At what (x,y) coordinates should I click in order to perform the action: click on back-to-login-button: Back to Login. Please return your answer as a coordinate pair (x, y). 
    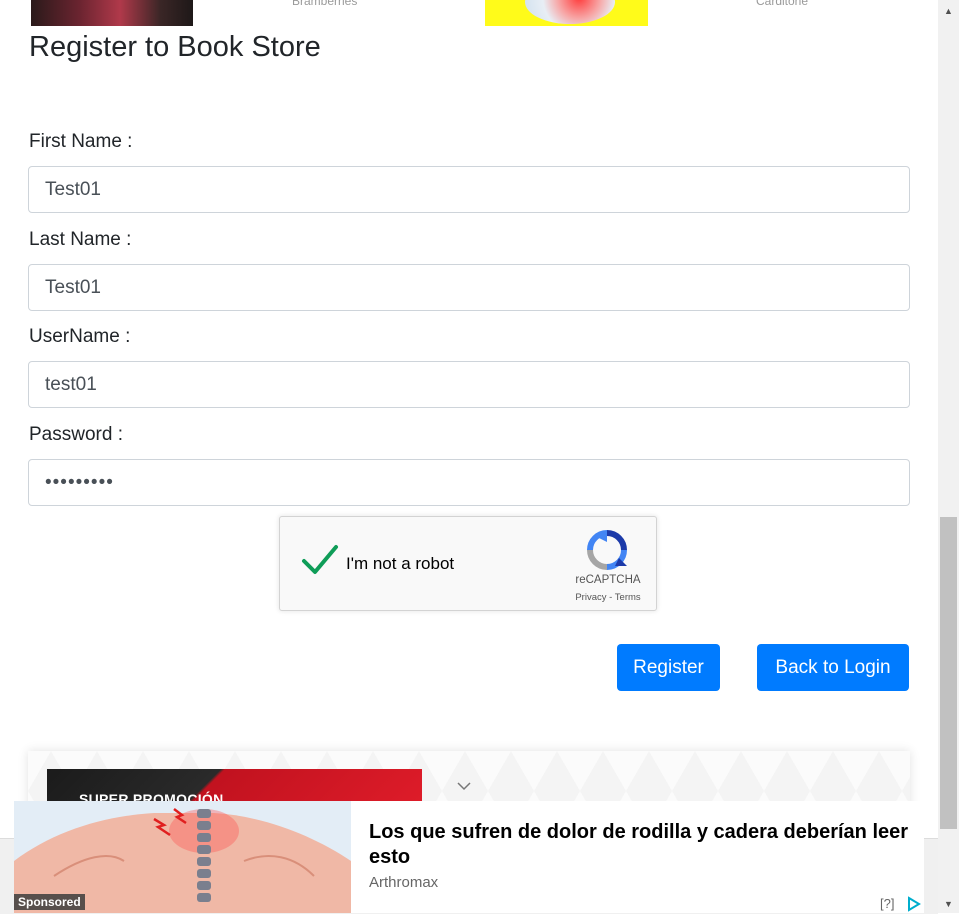
    Looking at the image, I should click on (833, 667).